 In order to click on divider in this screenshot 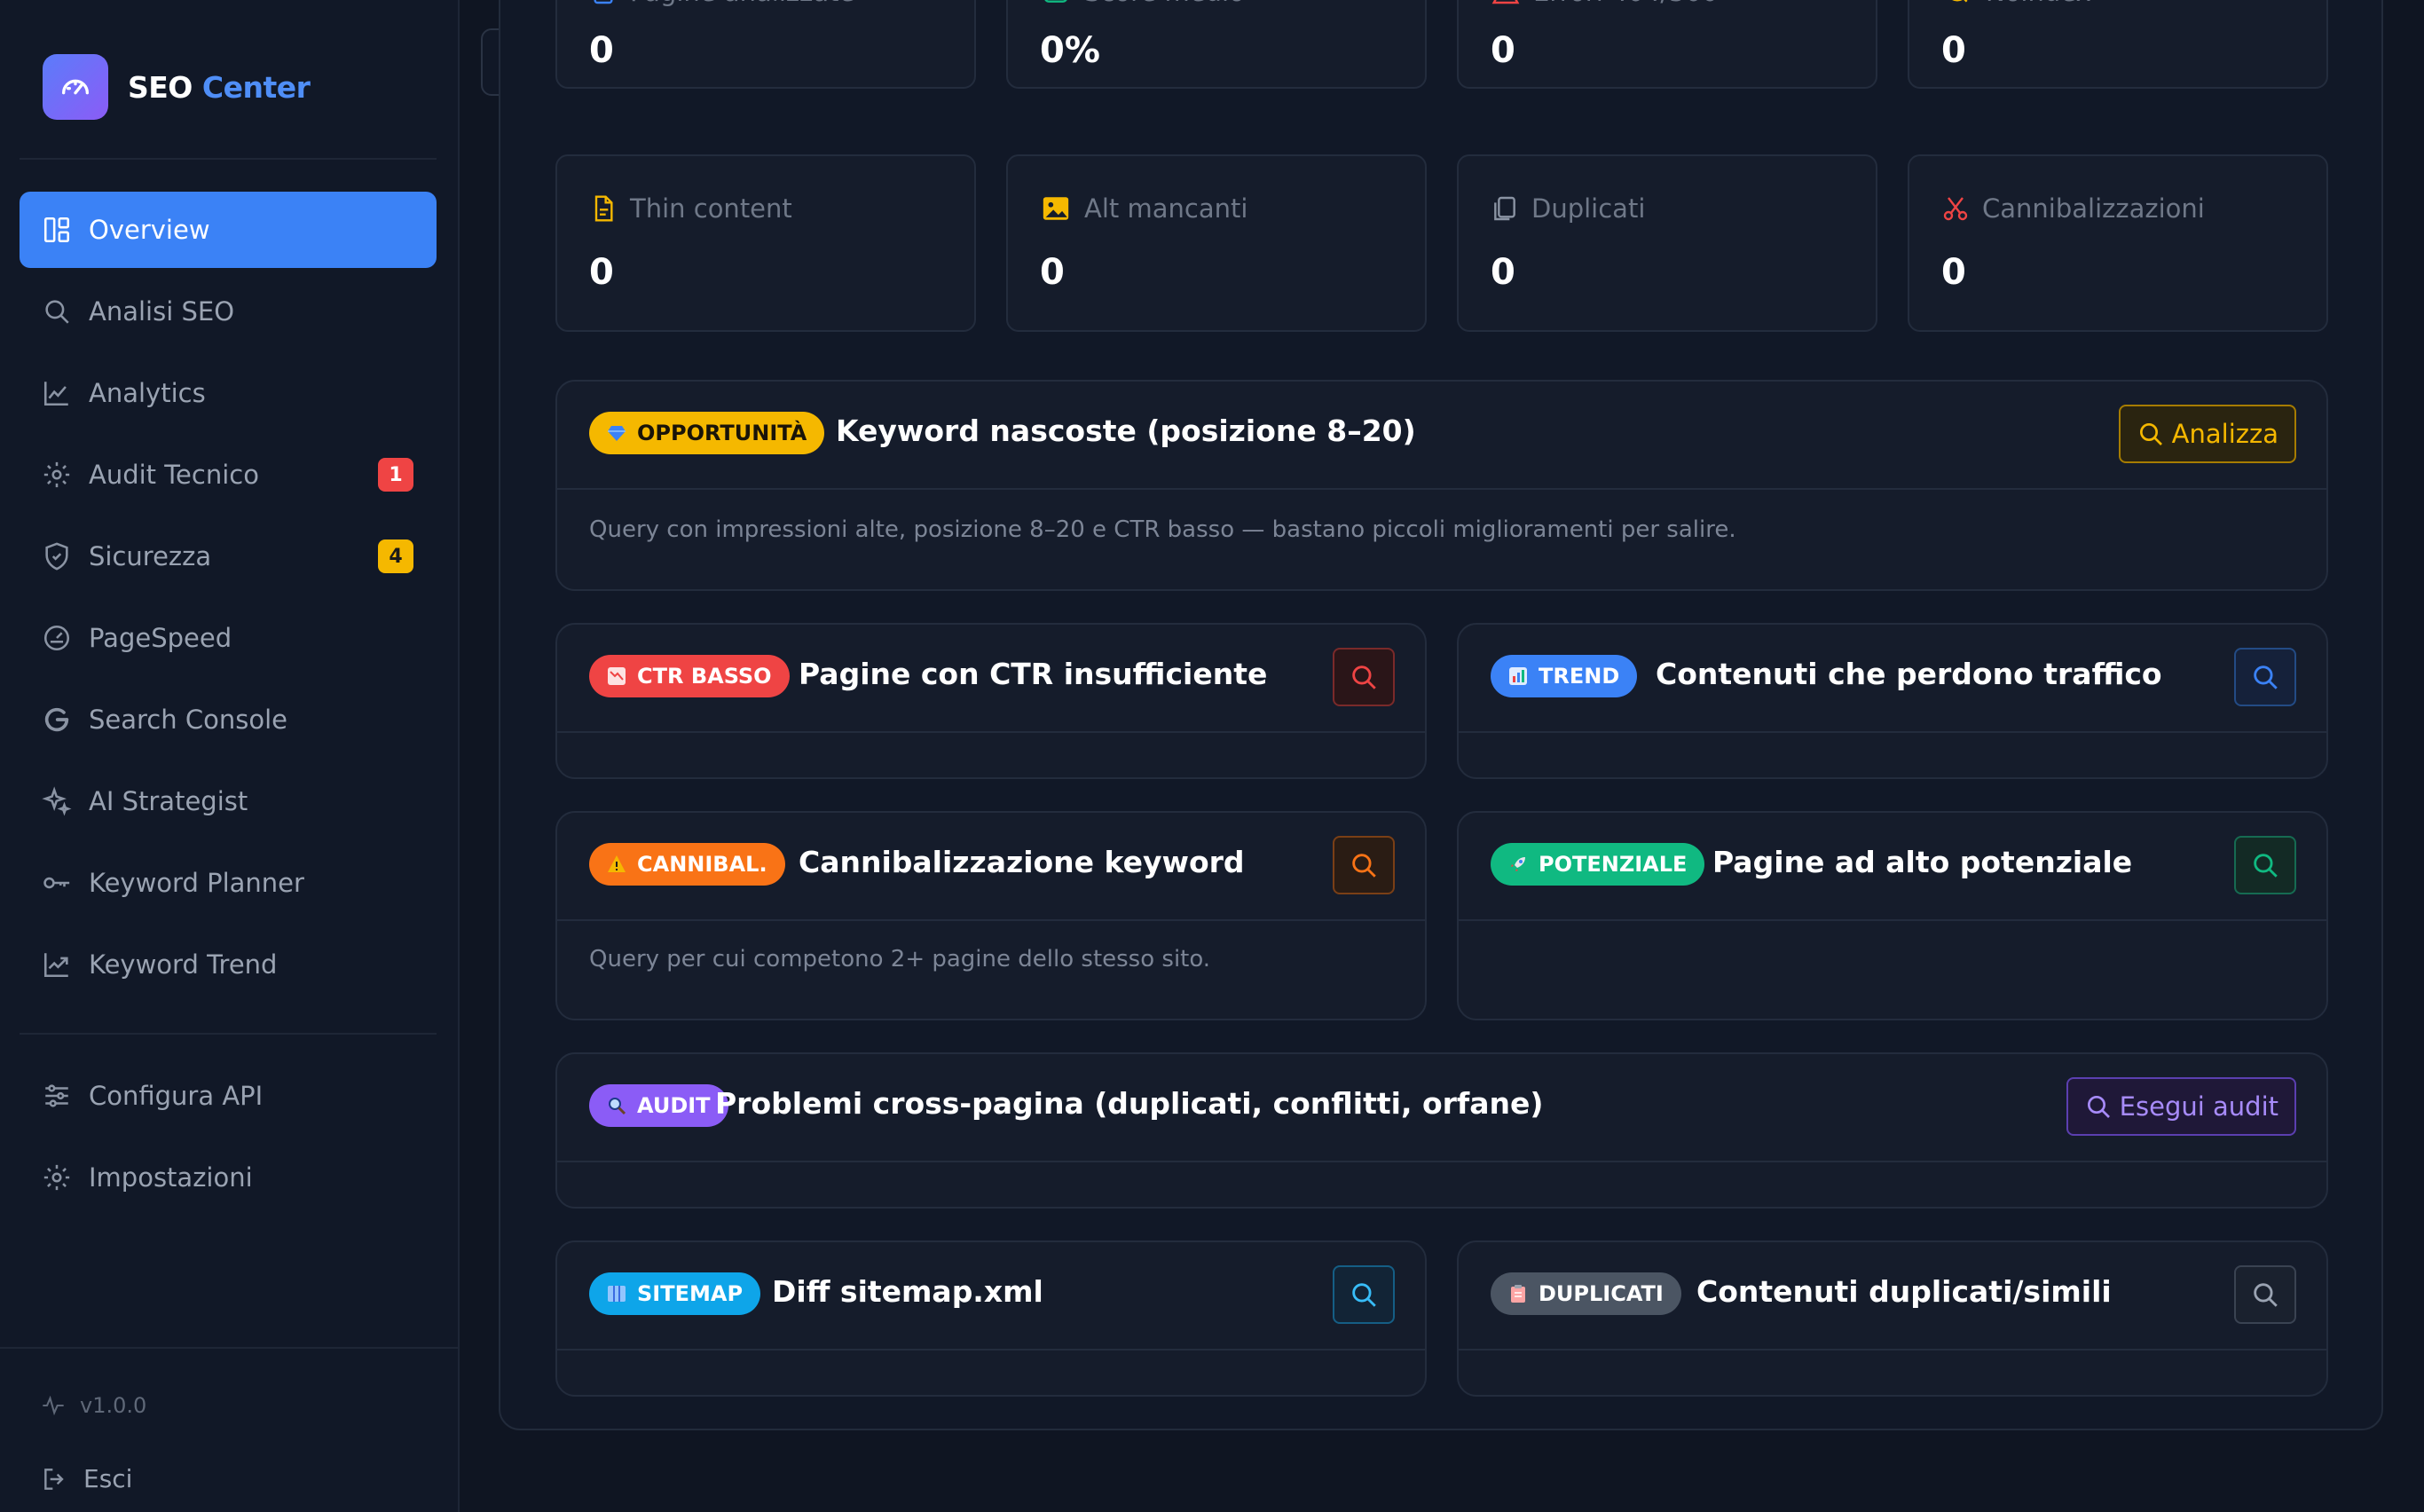, I will do `click(228, 159)`.